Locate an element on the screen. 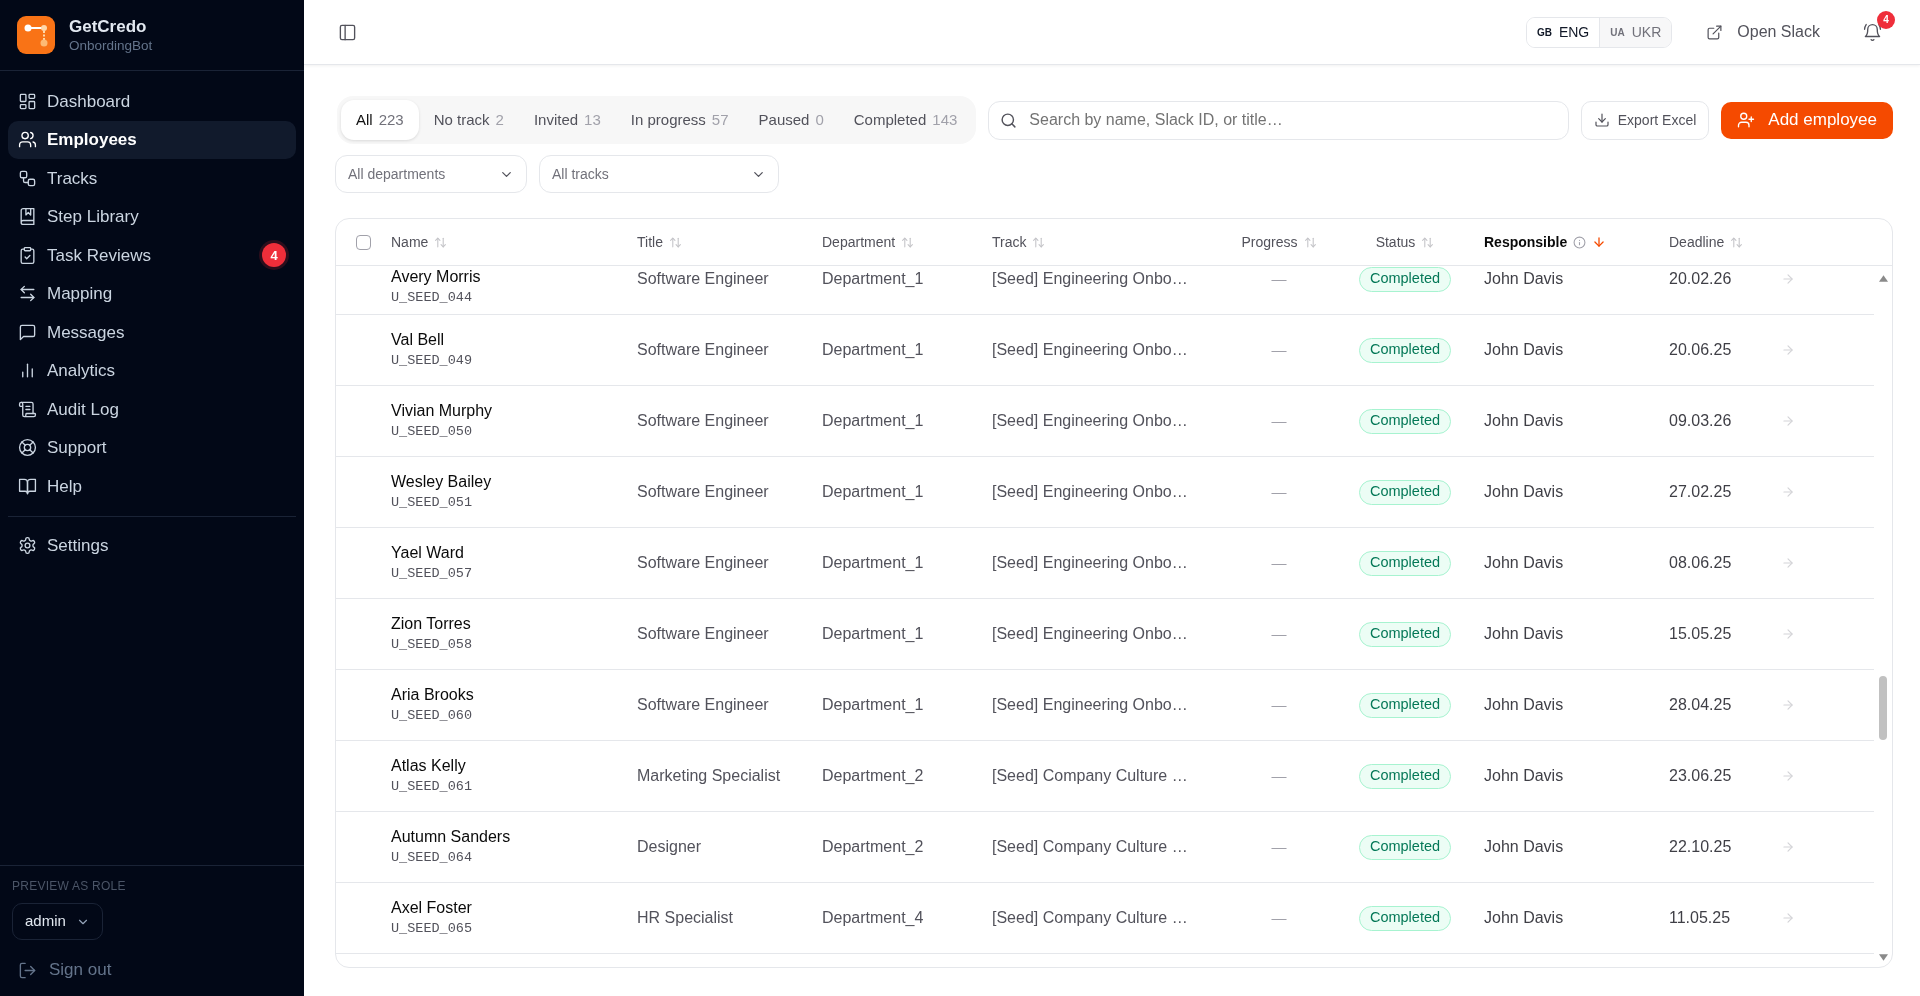 This screenshot has width=1920, height=996. scroll-icon is located at coordinates (27, 409).